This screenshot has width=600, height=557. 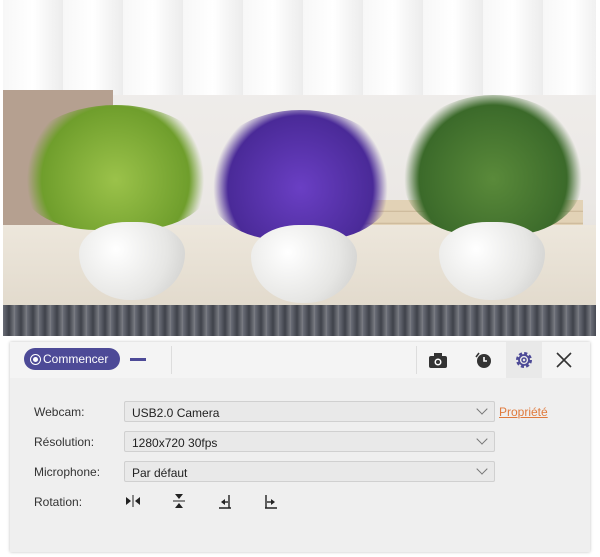 I want to click on tablecloth, so click(x=299, y=320).